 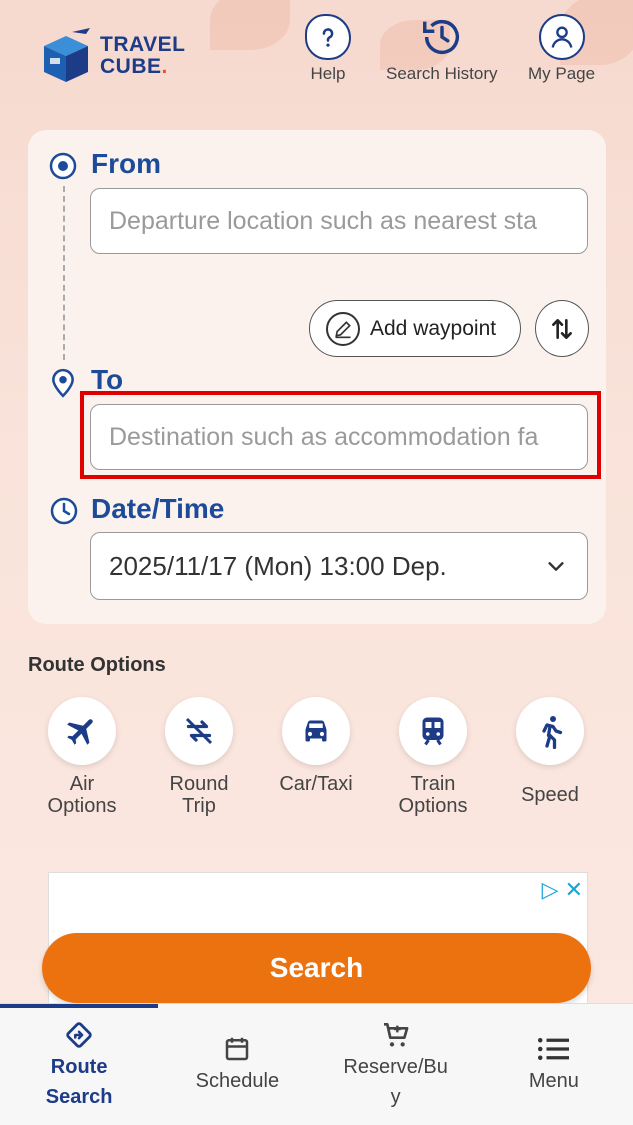 I want to click on chevron-down-icon, so click(x=556, y=566).